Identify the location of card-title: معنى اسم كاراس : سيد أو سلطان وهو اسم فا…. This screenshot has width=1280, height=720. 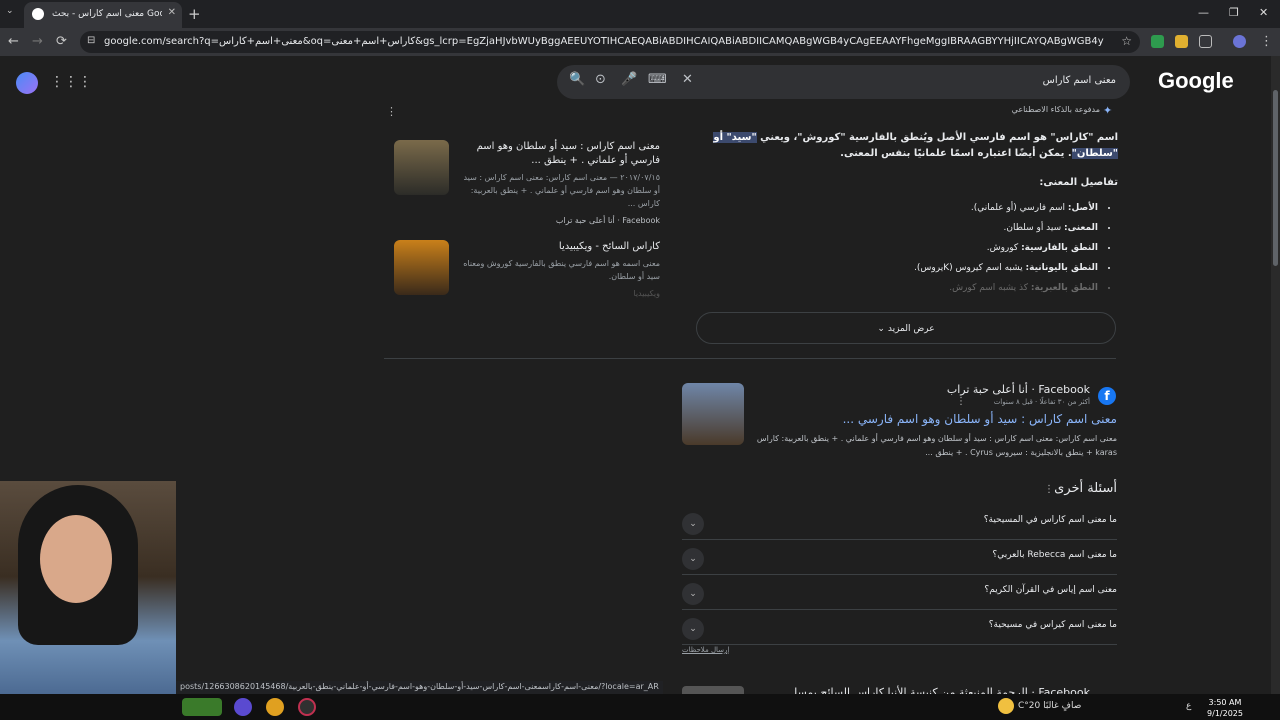
(560, 154).